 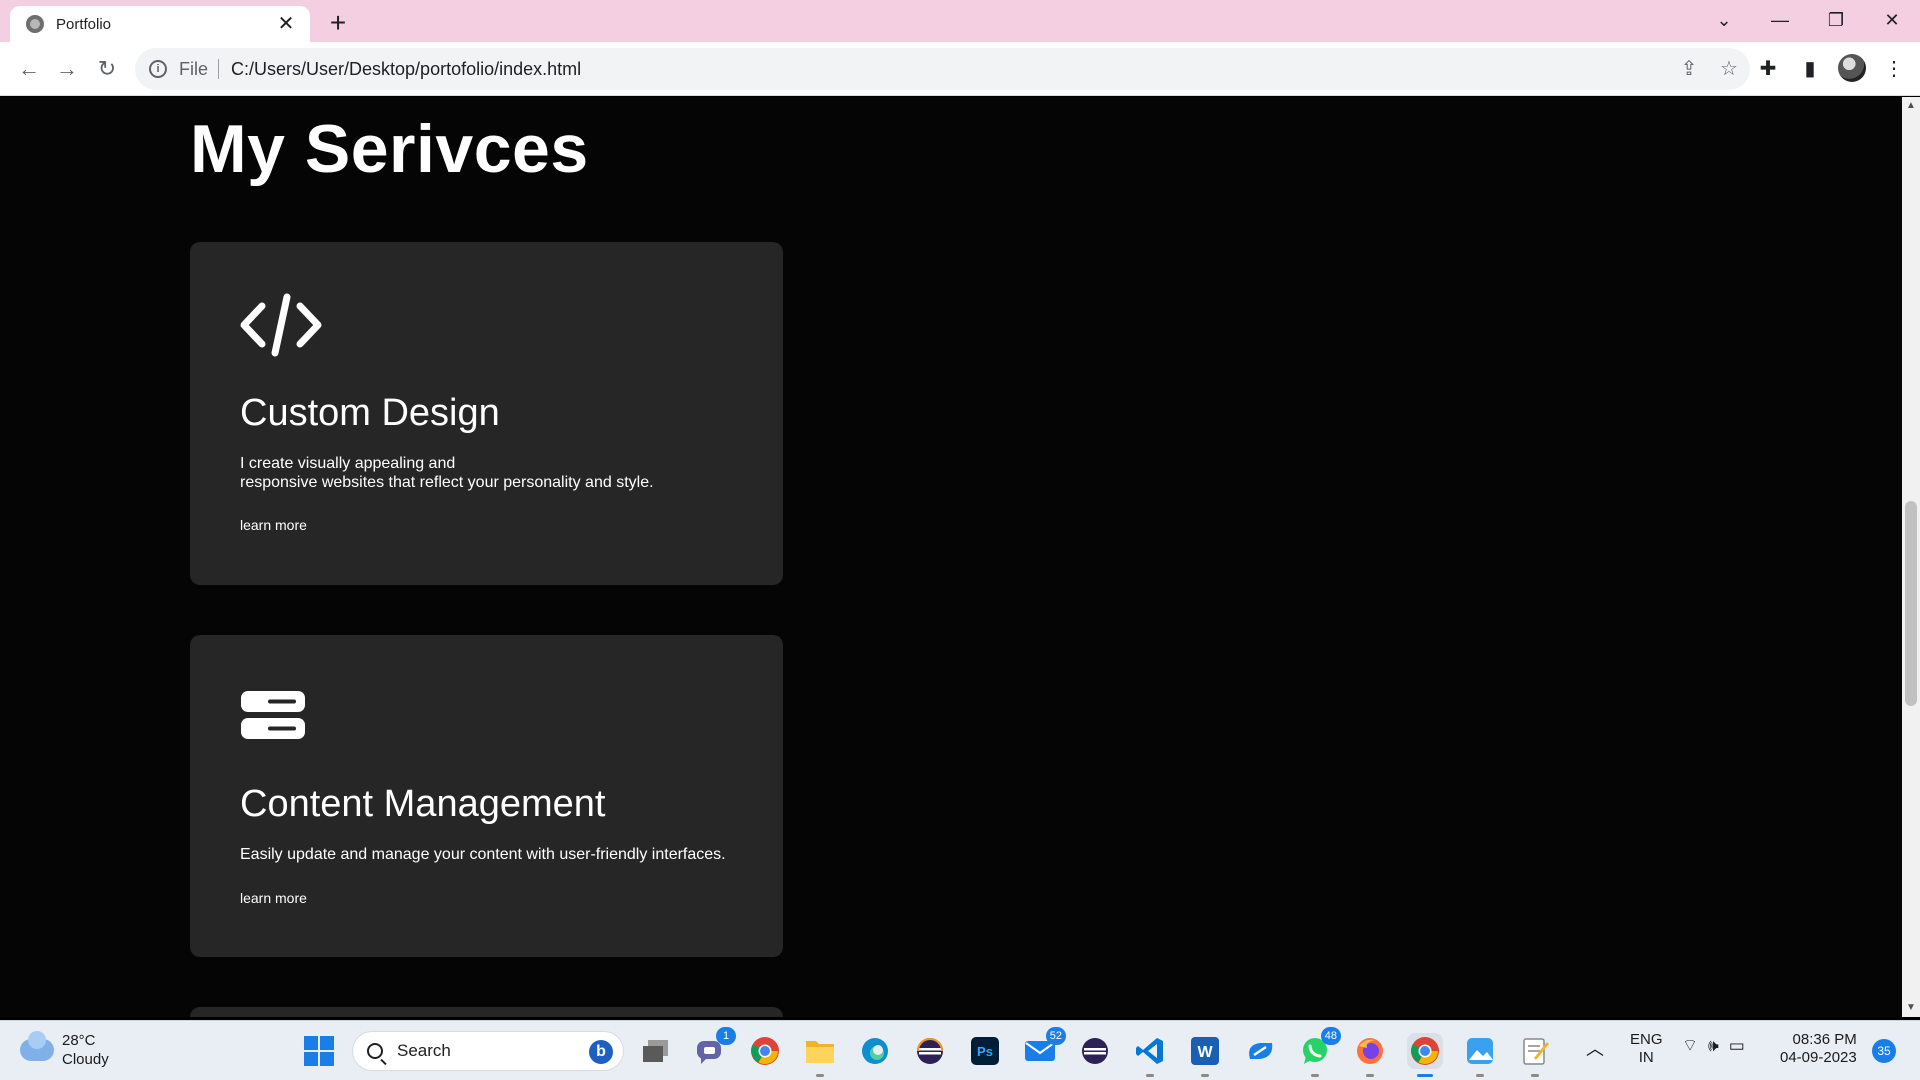 I want to click on file-explorer-icon, so click(x=820, y=1055).